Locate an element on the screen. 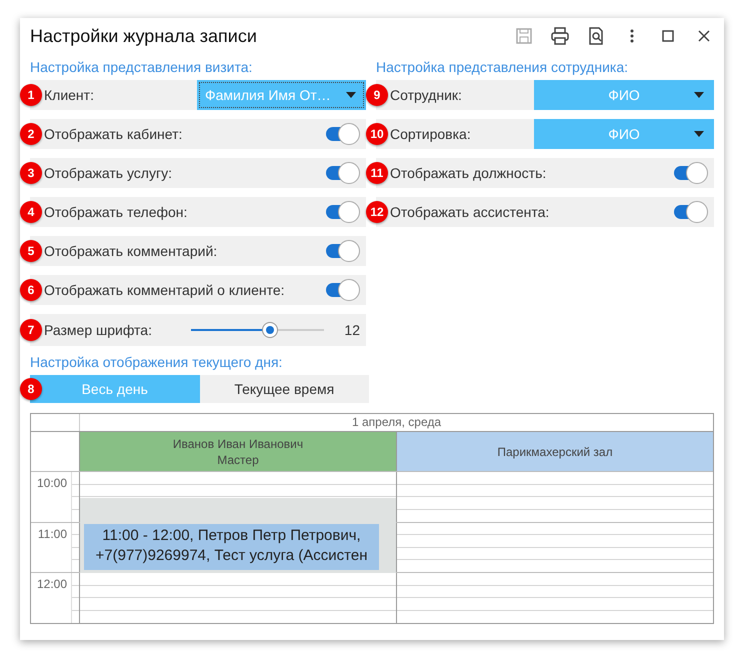 This screenshot has height=662, width=744. column-title: Иванов Иван Иванович is located at coordinates (238, 444).